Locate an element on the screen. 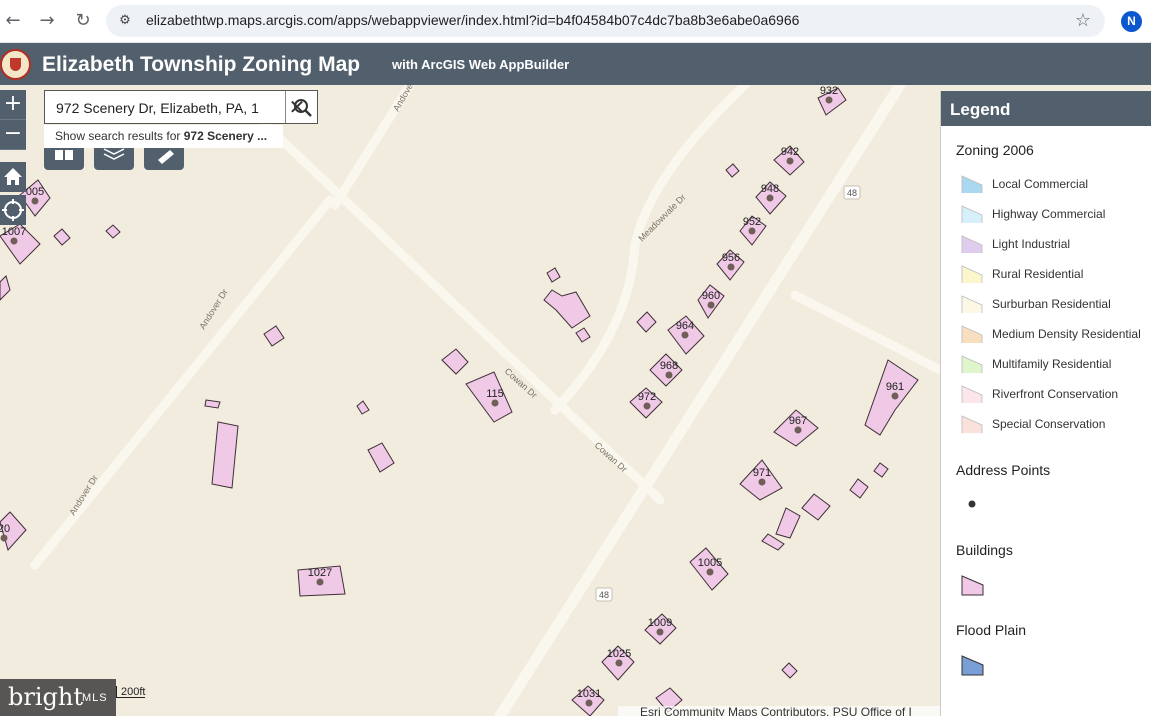 This screenshot has height=716, width=1151. basemap-icon is located at coordinates (64, 155).